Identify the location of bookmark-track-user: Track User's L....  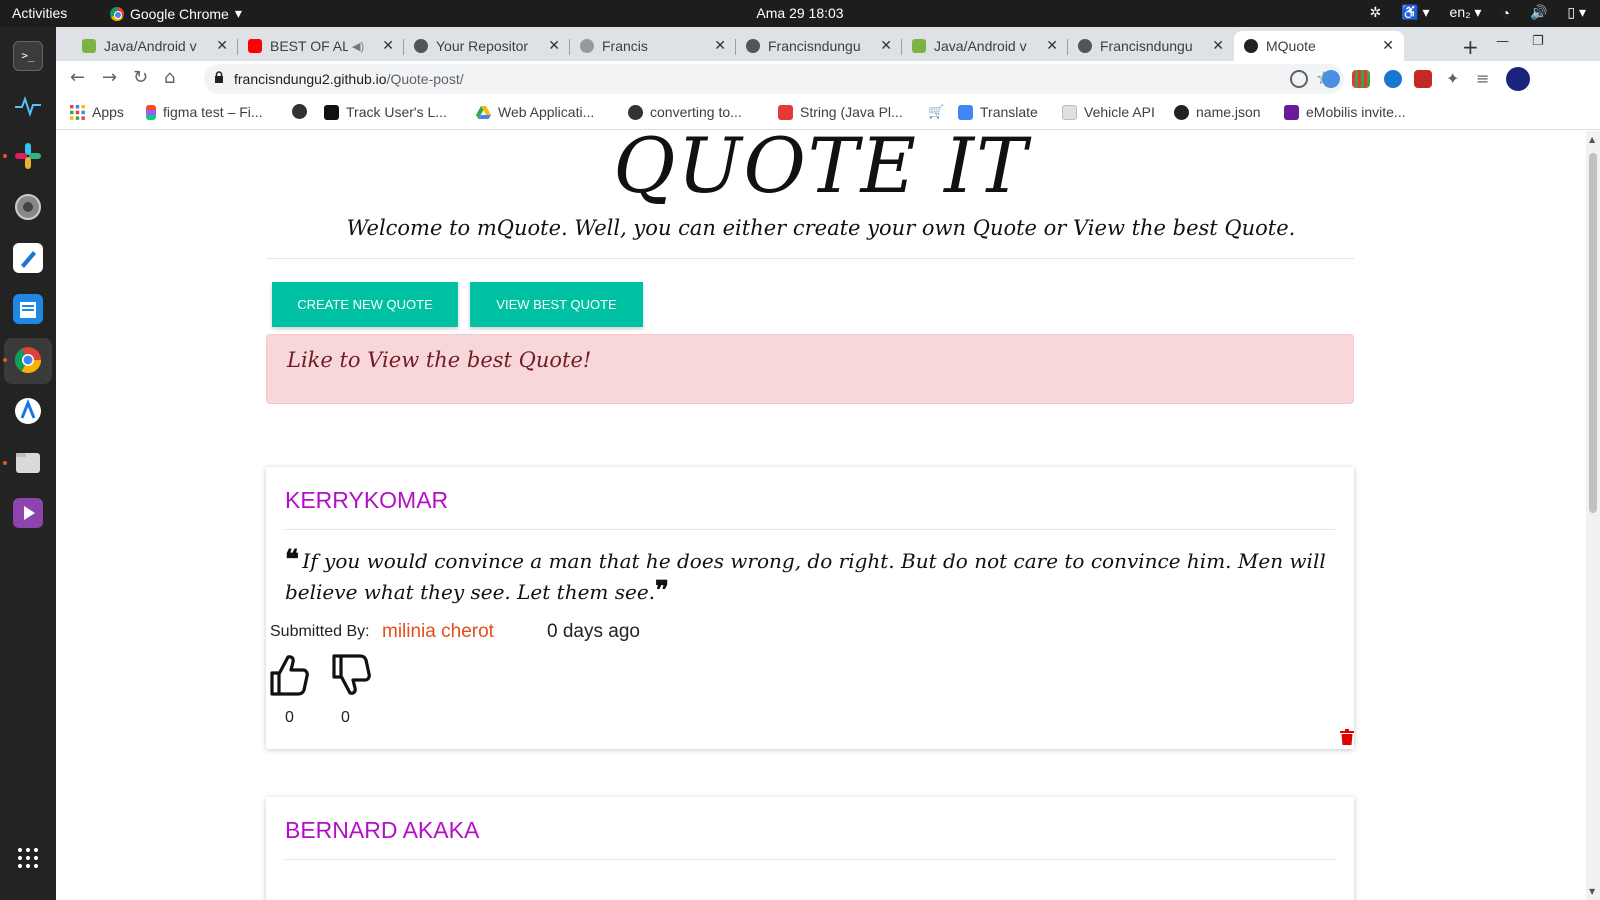
(385, 112).